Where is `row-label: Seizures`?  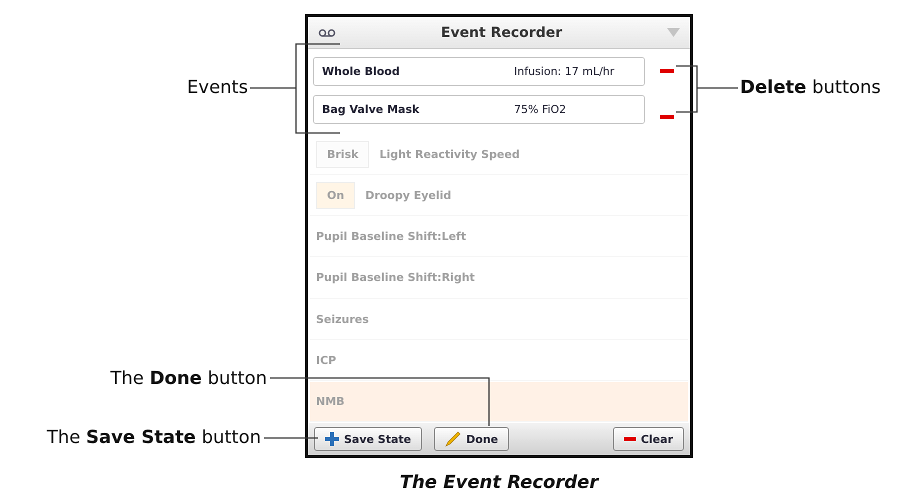 row-label: Seizures is located at coordinates (342, 319).